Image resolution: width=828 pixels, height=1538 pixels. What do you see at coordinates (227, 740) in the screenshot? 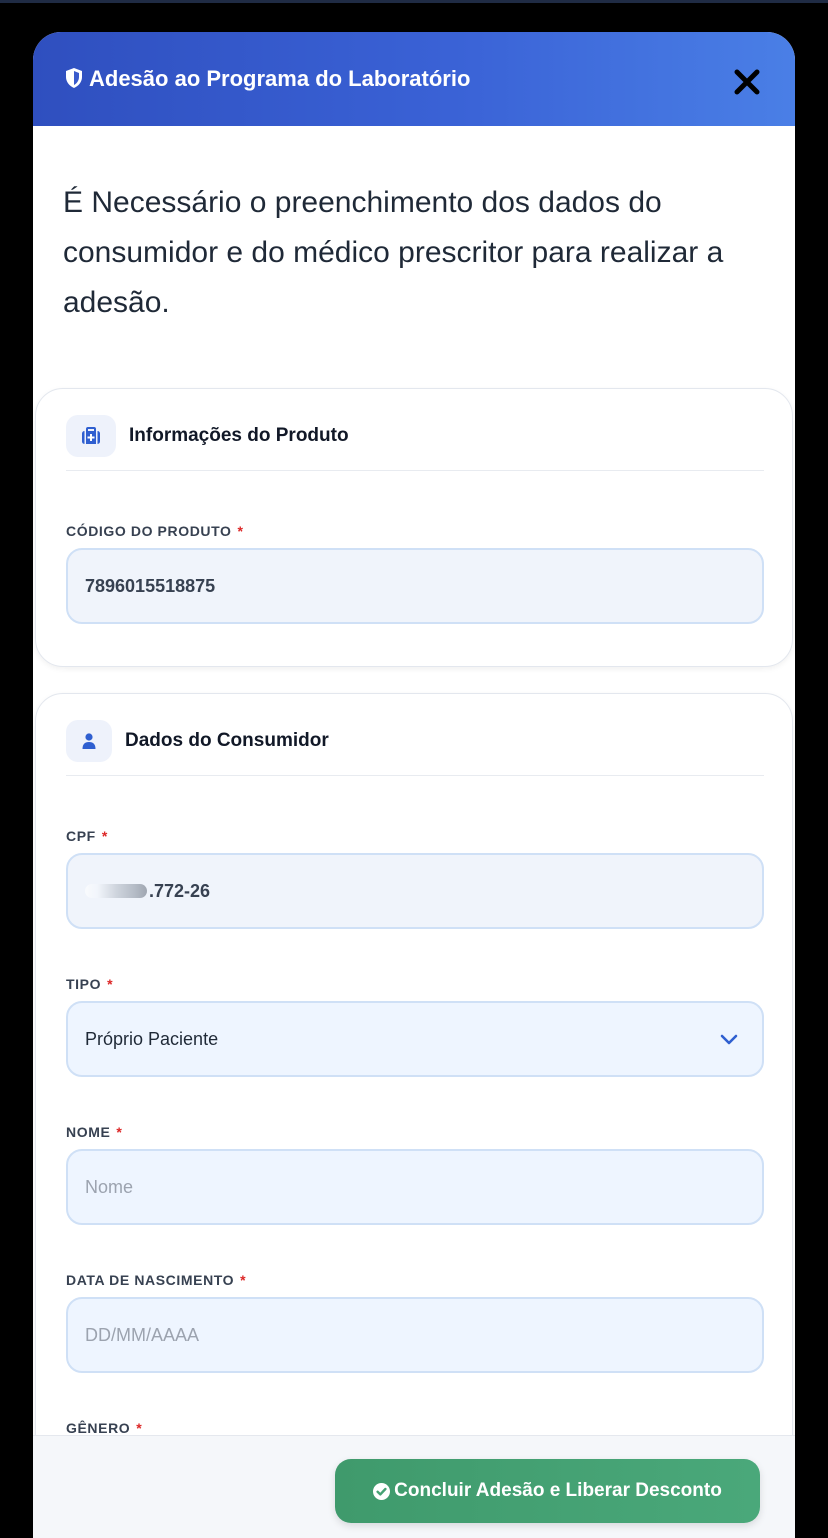
I see `consumer-card-title: Dados do Consumidor` at bounding box center [227, 740].